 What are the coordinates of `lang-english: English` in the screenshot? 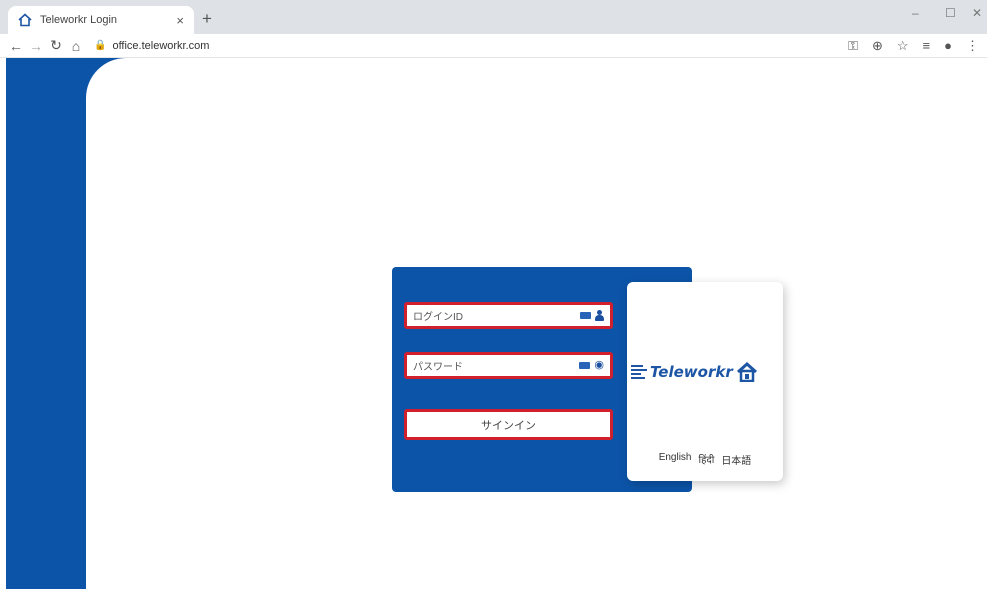 It's located at (675, 459).